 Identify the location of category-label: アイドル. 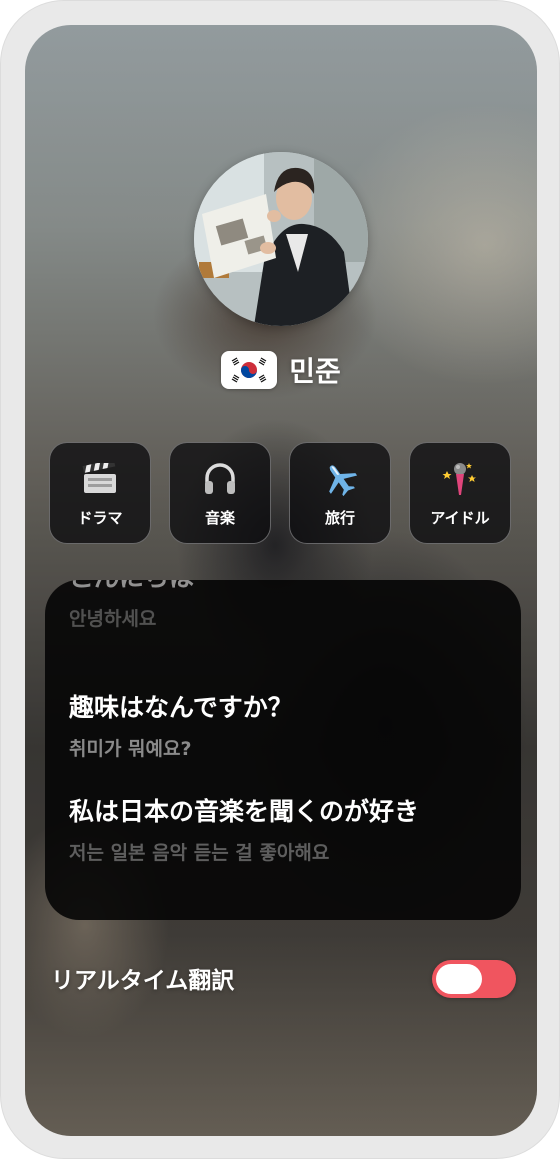
(460, 517).